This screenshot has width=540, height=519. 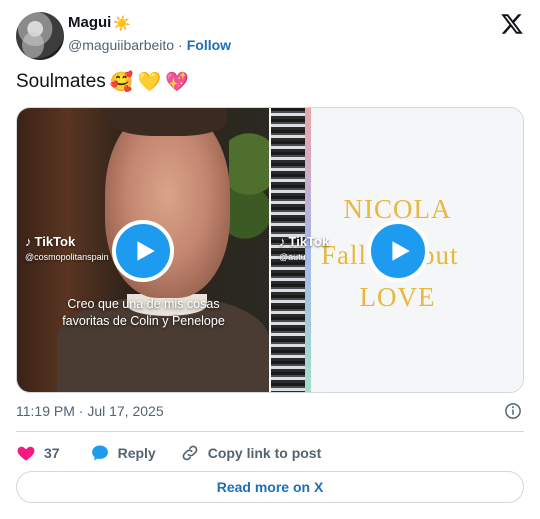 What do you see at coordinates (397, 297) in the screenshot?
I see `video-title-line3: LOVE` at bounding box center [397, 297].